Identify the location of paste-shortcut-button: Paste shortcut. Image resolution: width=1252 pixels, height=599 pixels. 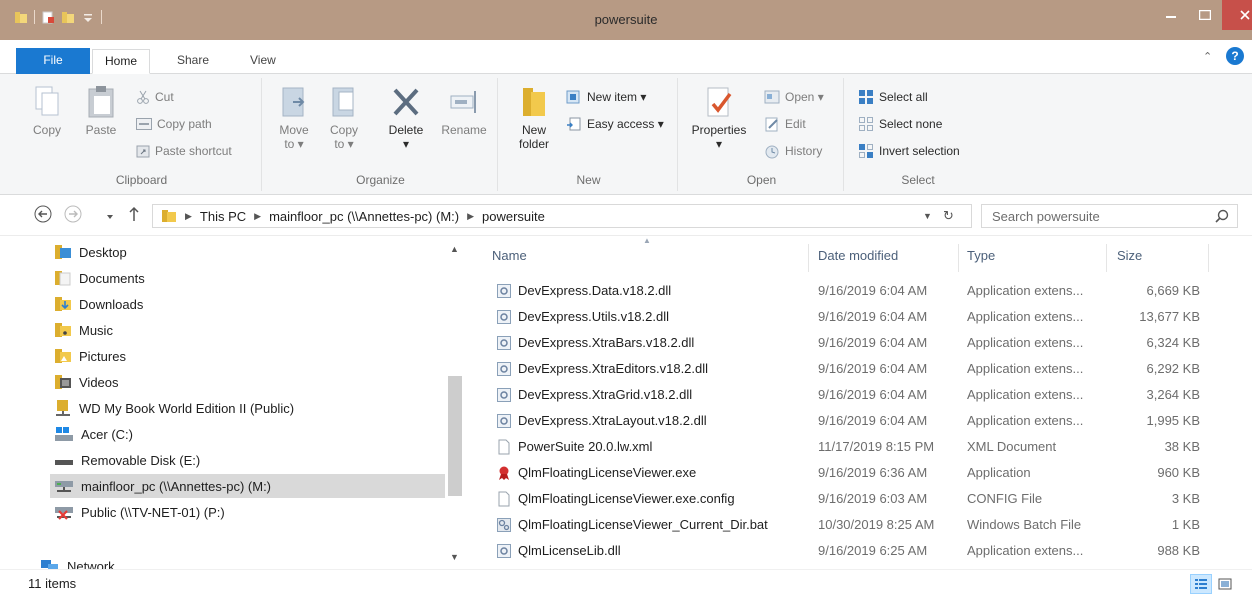
(184, 151).